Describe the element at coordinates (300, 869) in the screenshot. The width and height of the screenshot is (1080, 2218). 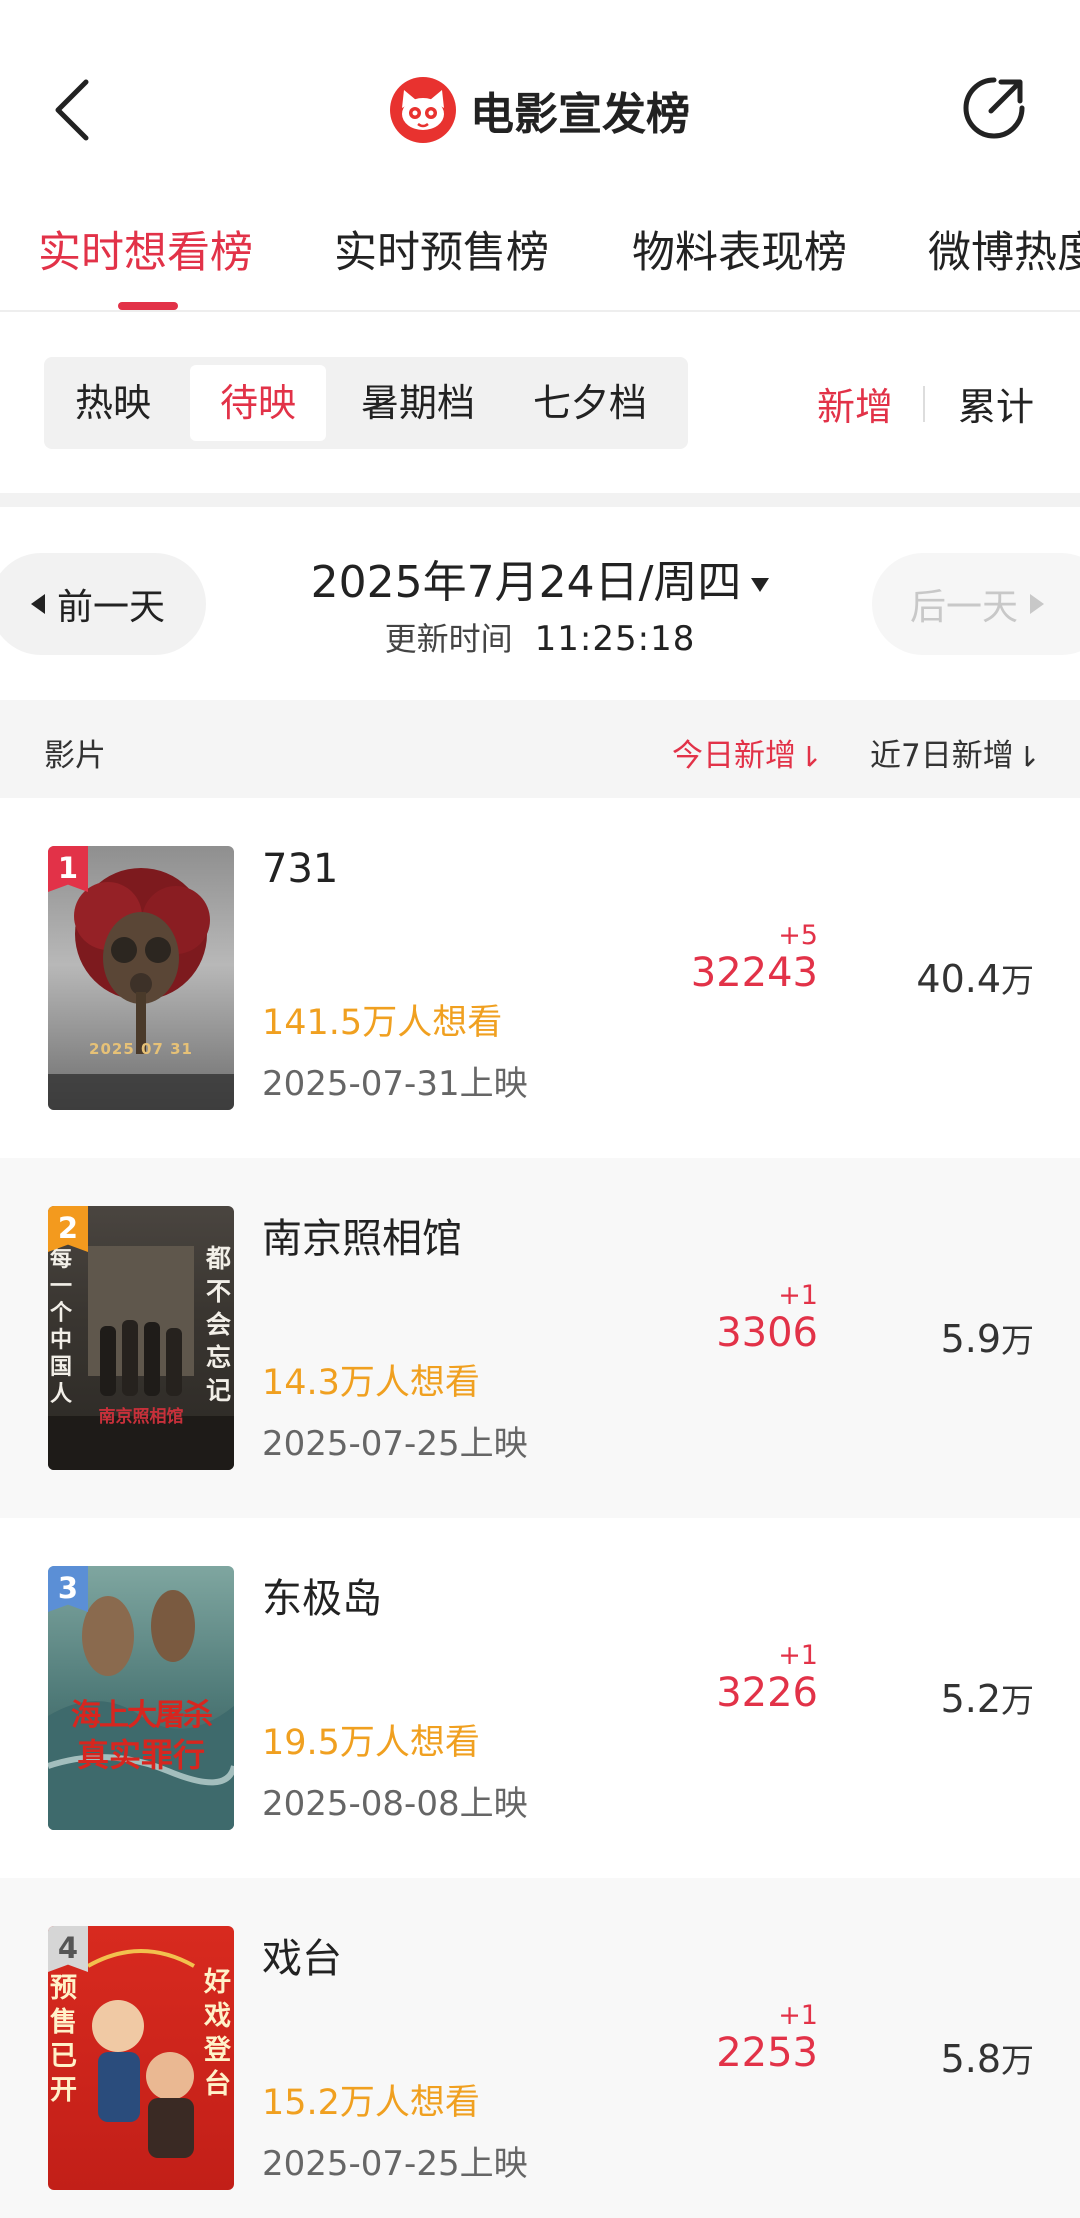
I see `movie-title: 731` at that location.